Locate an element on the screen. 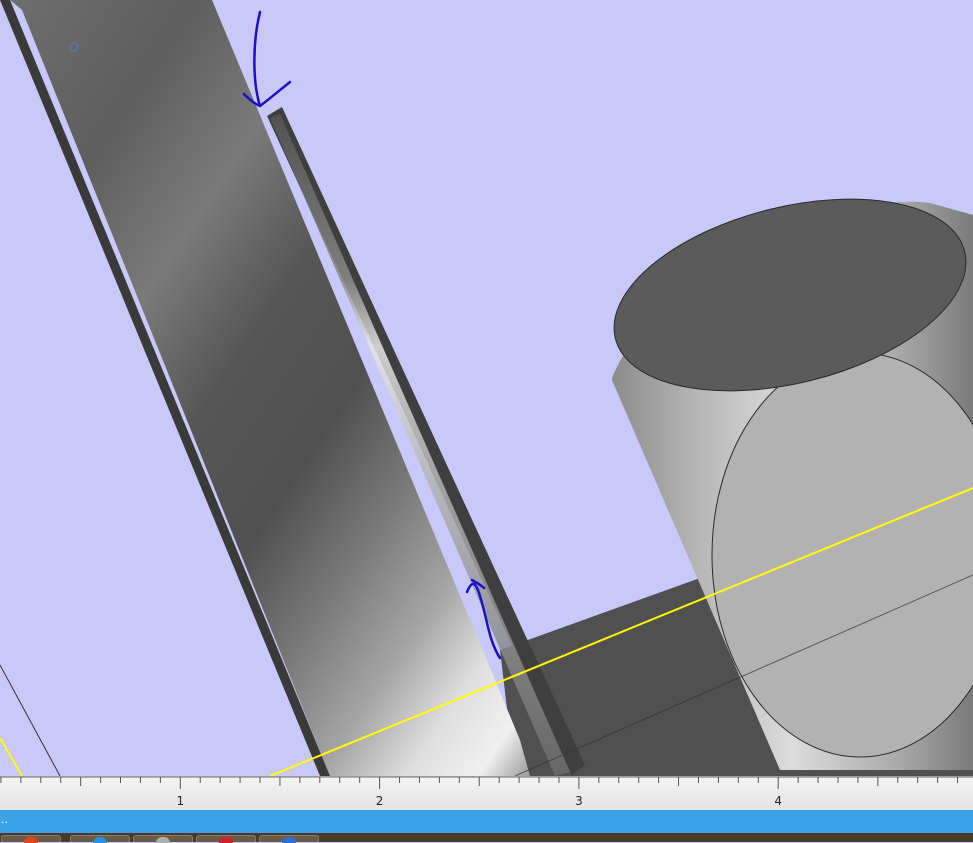 The height and width of the screenshot is (843, 973). app-gray-icon is located at coordinates (163, 840).